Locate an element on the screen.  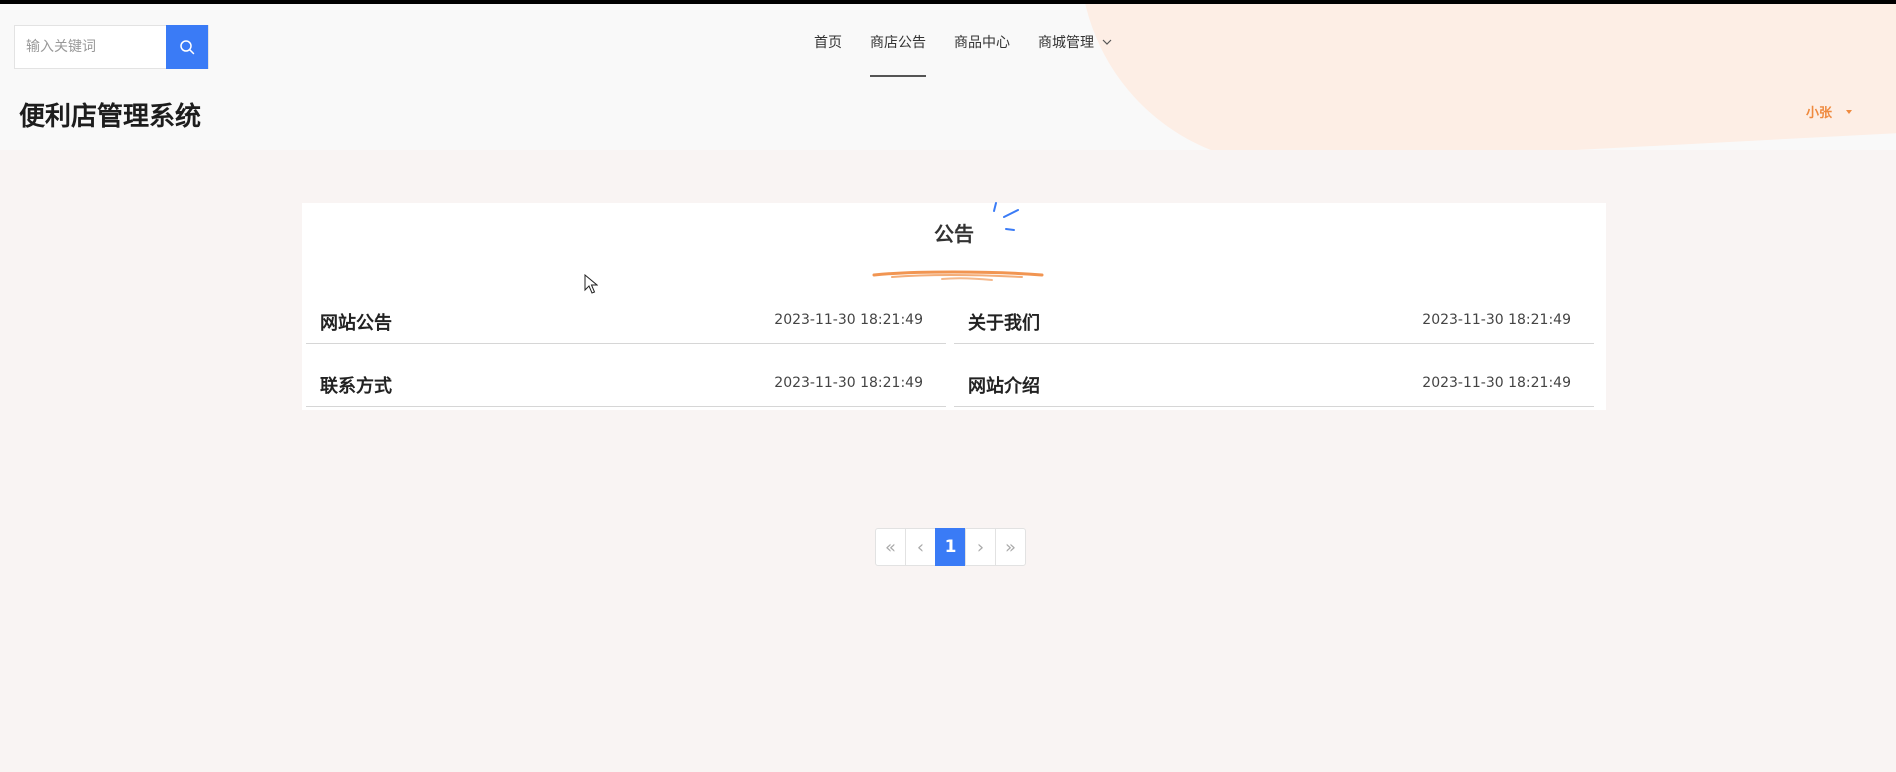
pagination-first-button: « is located at coordinates (890, 547).